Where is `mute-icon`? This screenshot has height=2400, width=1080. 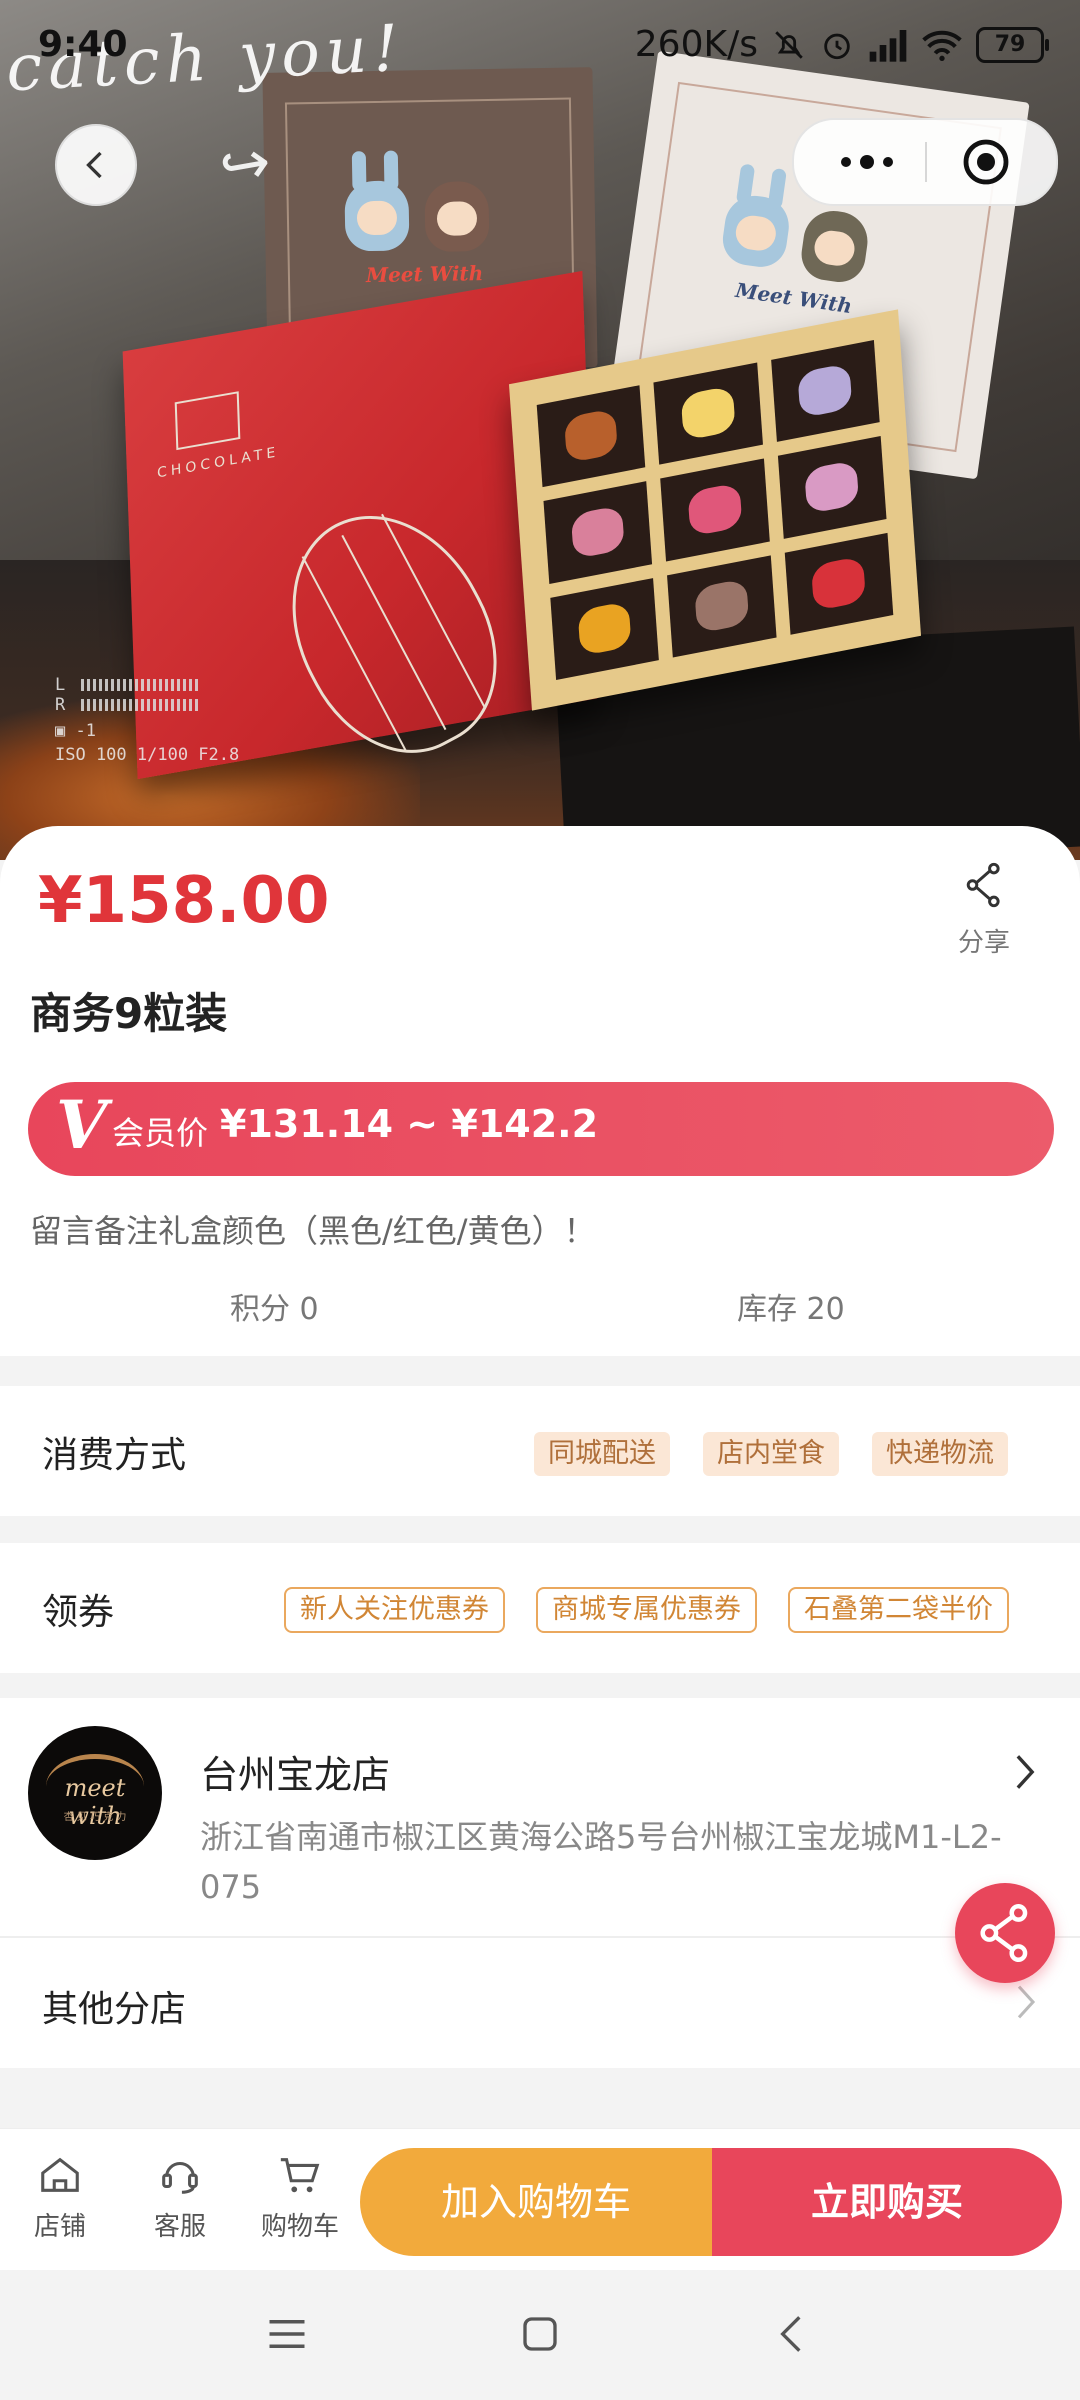
mute-icon is located at coordinates (789, 44).